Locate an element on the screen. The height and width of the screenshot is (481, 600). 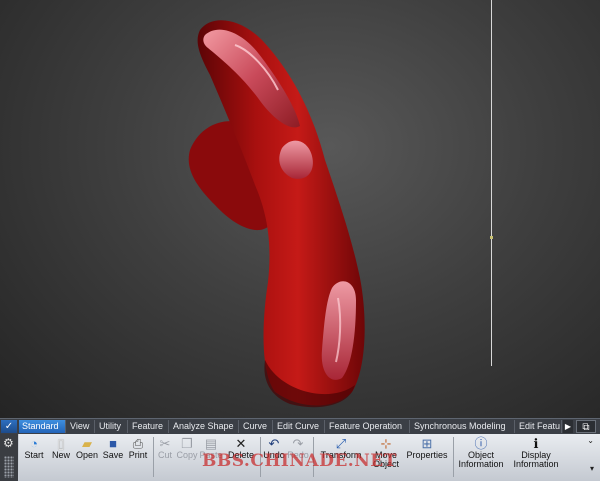
tab-utility: Utility is located at coordinates (112, 426).